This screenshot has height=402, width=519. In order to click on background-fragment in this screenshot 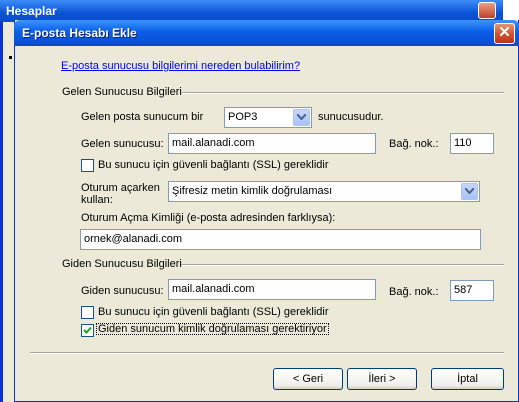, I will do `click(10, 57)`.